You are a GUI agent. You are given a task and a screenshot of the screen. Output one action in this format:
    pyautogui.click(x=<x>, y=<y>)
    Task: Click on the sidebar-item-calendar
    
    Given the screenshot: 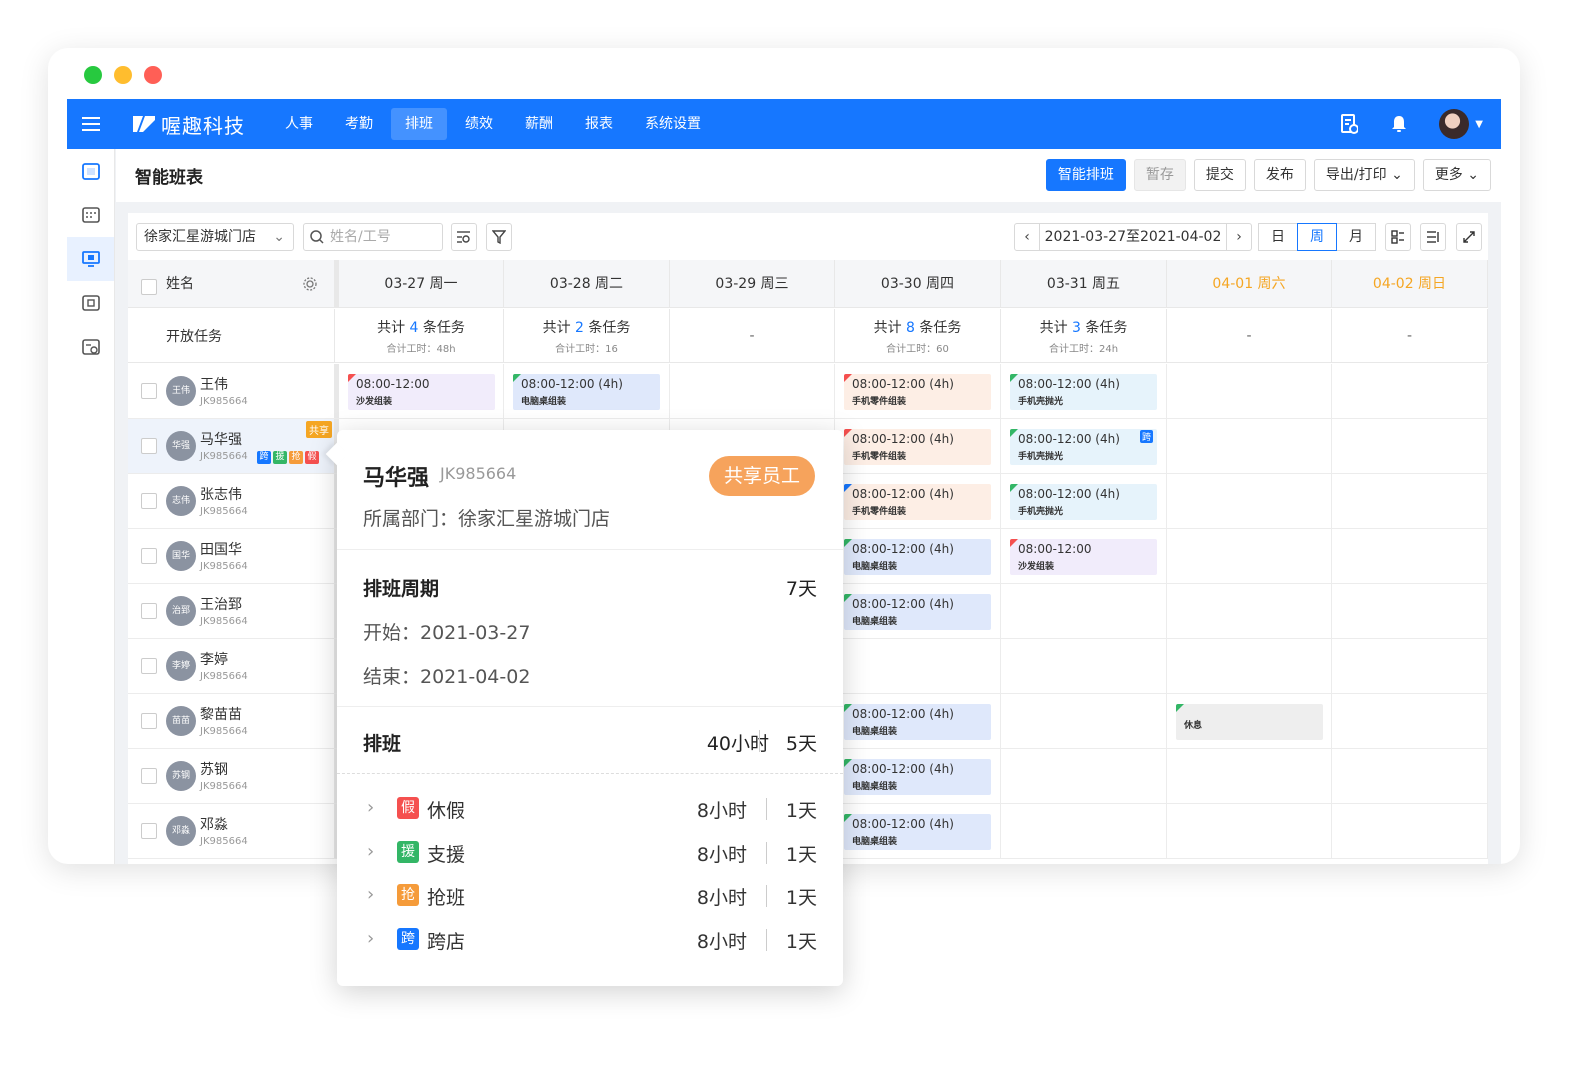 What is the action you would take?
    pyautogui.click(x=90, y=171)
    